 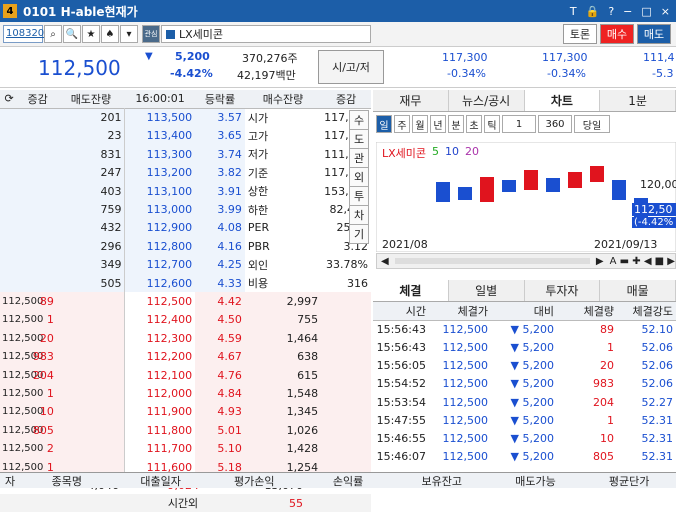 What do you see at coordinates (23, 449) in the screenshot?
I see `bid-trade-price: 112,500` at bounding box center [23, 449].